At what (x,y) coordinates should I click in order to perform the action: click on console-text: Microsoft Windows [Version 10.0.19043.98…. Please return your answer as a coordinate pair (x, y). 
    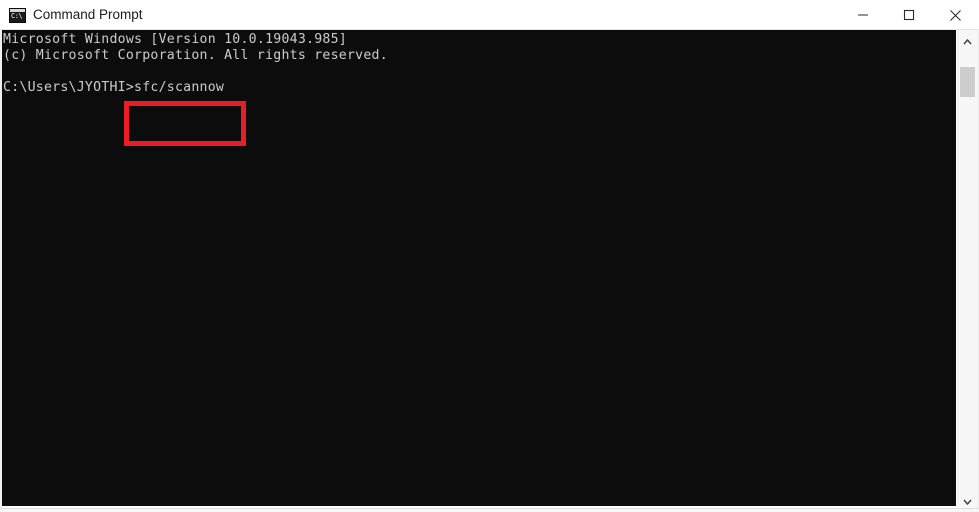
    Looking at the image, I should click on (195, 64).